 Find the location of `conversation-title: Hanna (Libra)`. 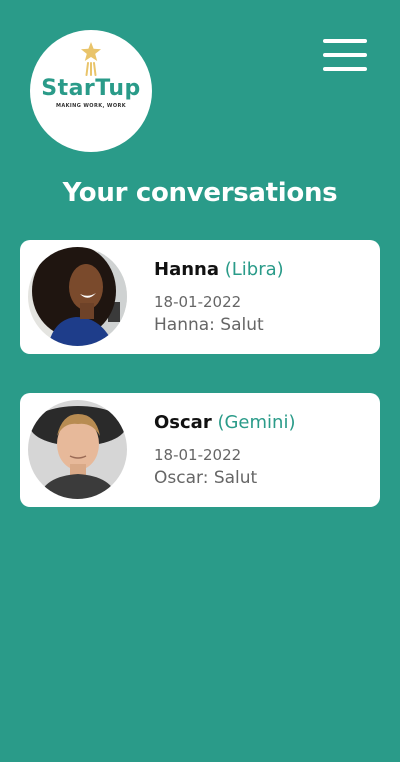

conversation-title: Hanna (Libra) is located at coordinates (219, 269).